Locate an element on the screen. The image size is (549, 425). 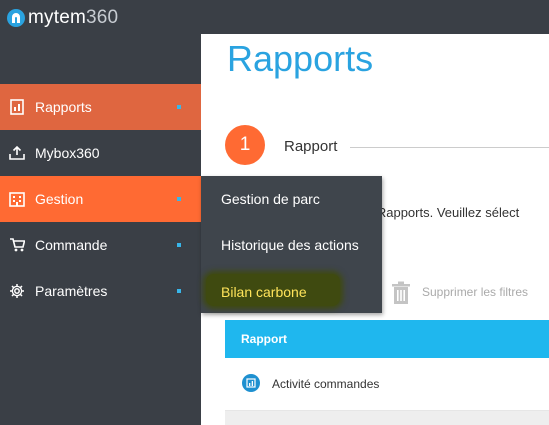
sidebar-item-mybox360: Mybox360 is located at coordinates (100, 153).